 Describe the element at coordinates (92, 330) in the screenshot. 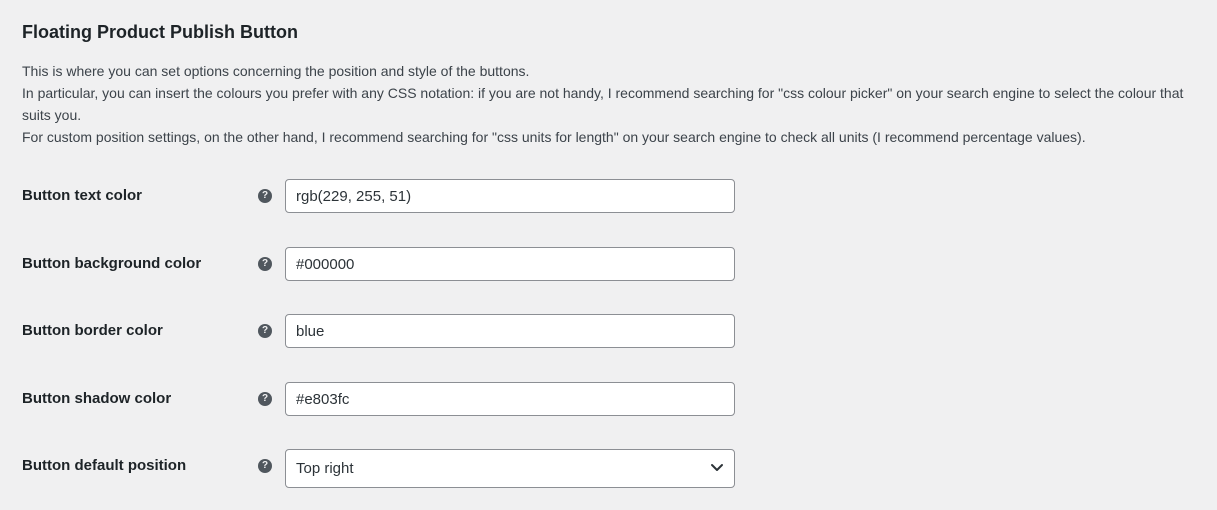

I see `border-color-label: Button border color` at that location.